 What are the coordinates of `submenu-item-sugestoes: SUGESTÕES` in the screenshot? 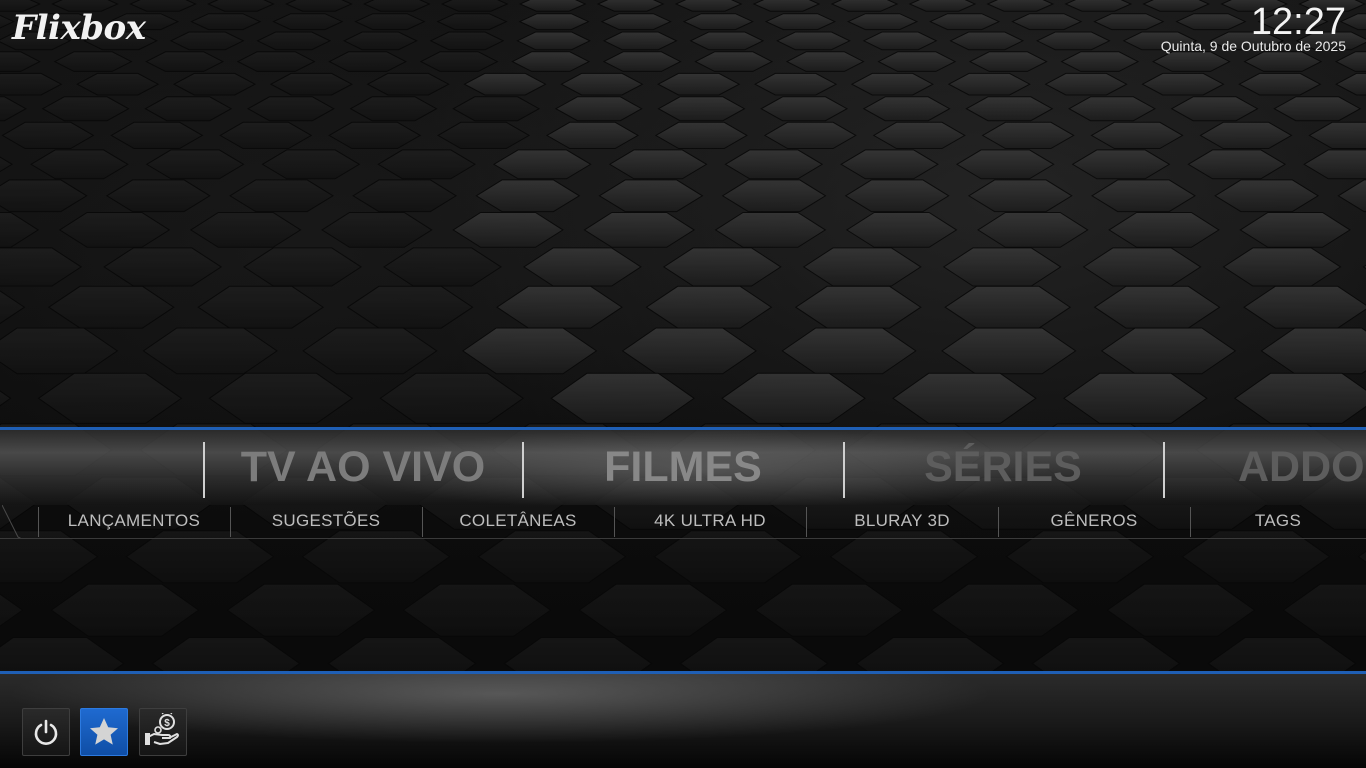 It's located at (326, 521).